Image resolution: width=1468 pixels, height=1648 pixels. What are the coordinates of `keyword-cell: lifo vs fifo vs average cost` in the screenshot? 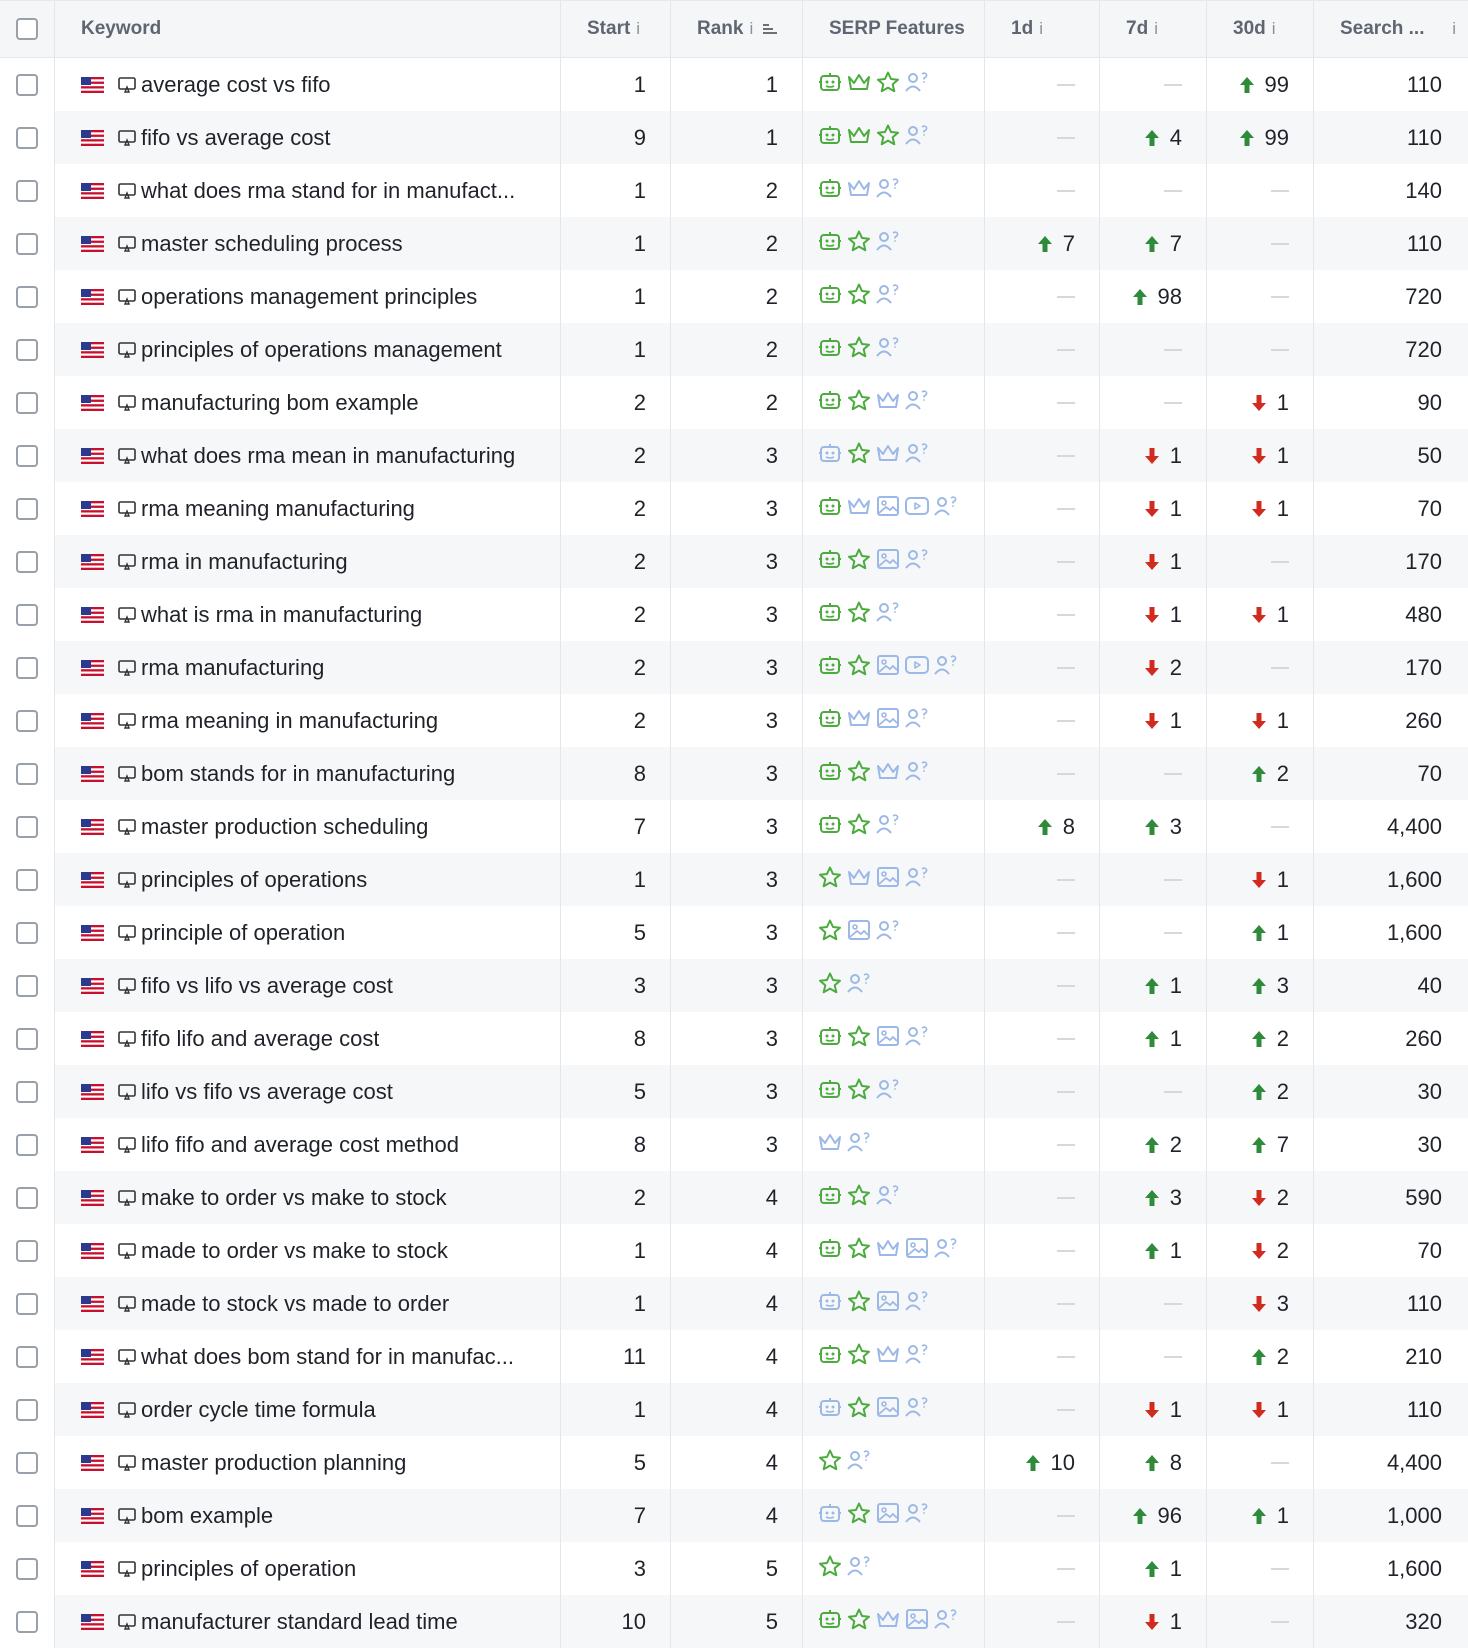 It's located at (308, 1091).